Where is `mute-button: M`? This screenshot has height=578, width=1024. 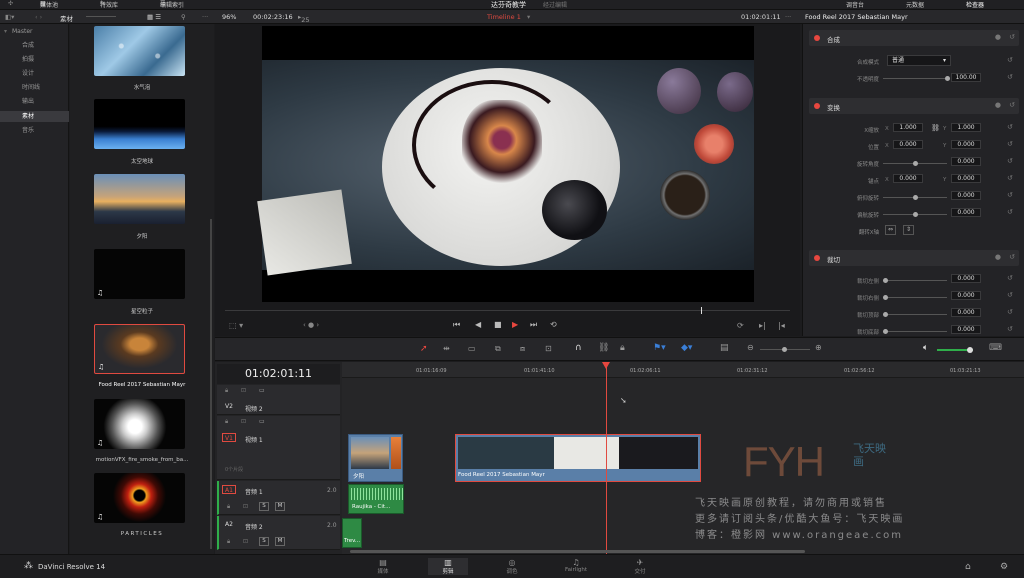
mute-button: M is located at coordinates (280, 541).